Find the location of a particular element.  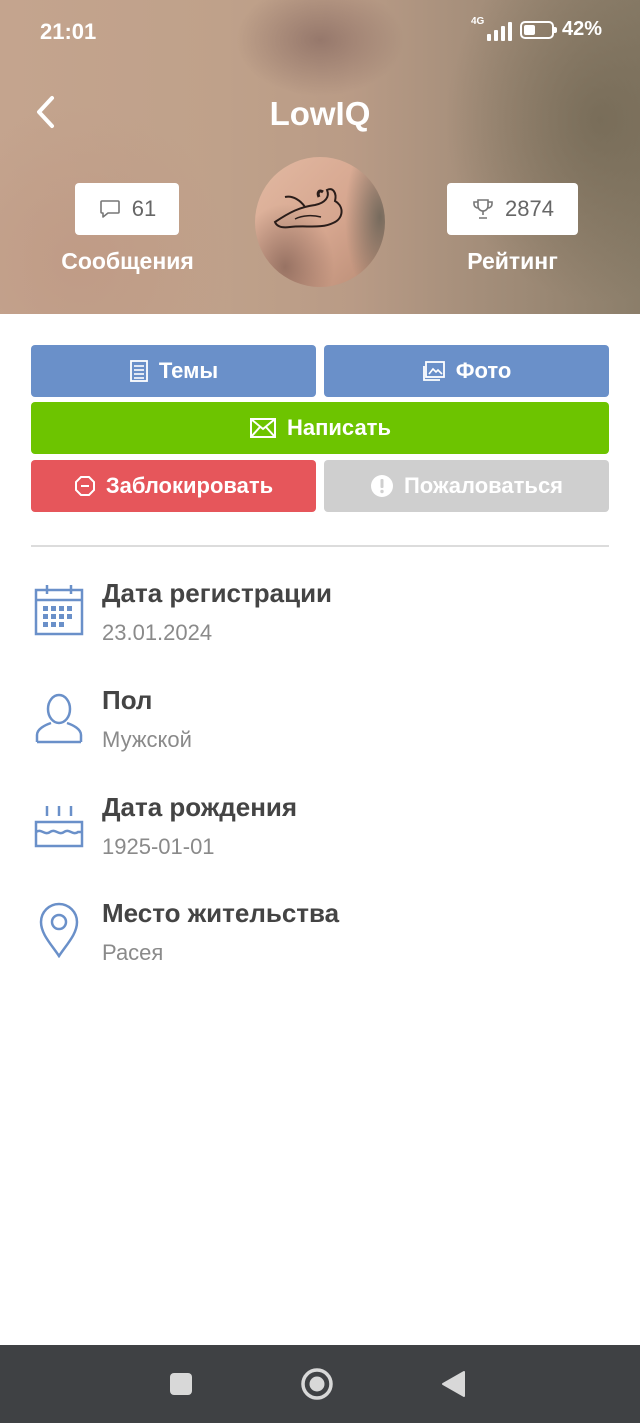

page-title: LowIQ is located at coordinates (320, 113).